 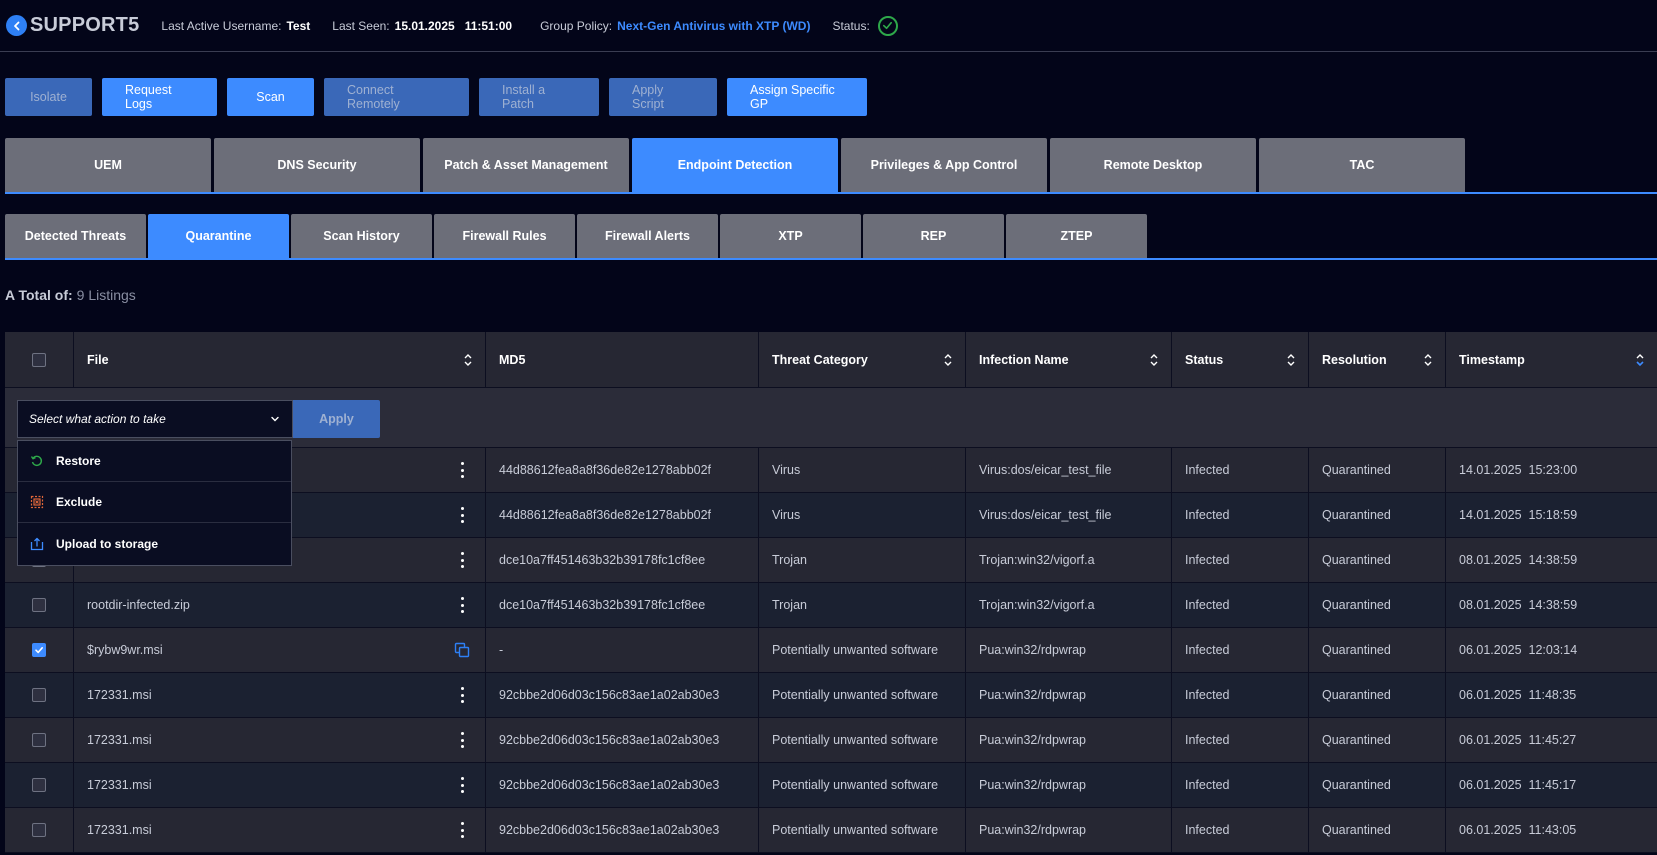 I want to click on action-select-placeholder: Select what action to take, so click(x=97, y=419).